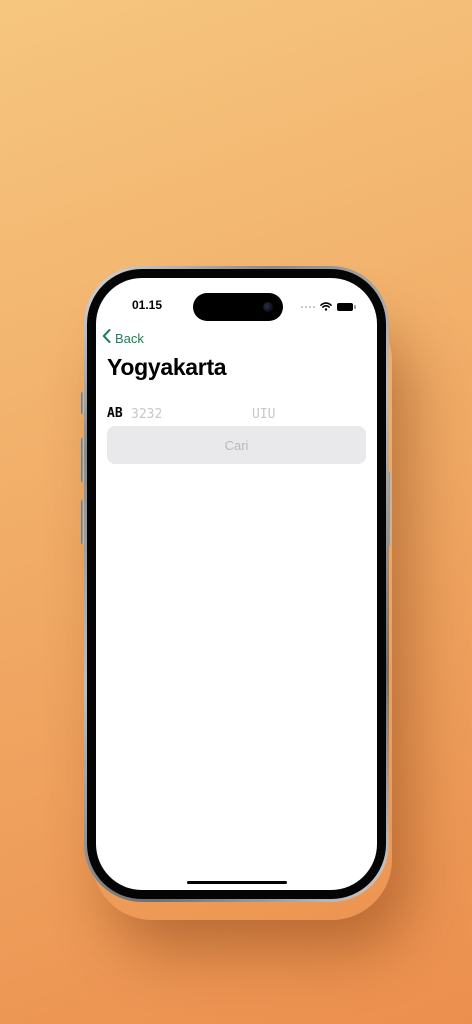  I want to click on dynamic-island, so click(238, 307).